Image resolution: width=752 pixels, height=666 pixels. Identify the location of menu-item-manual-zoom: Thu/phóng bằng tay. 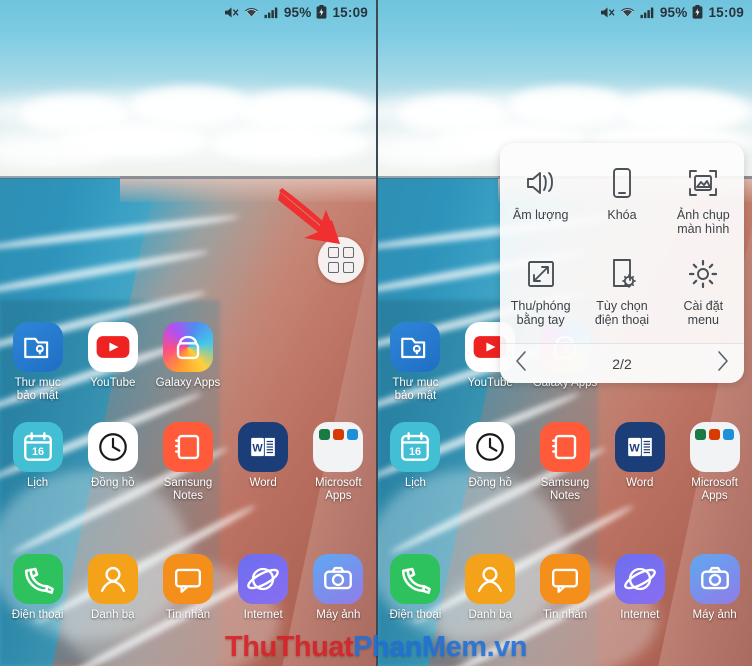
(540, 291).